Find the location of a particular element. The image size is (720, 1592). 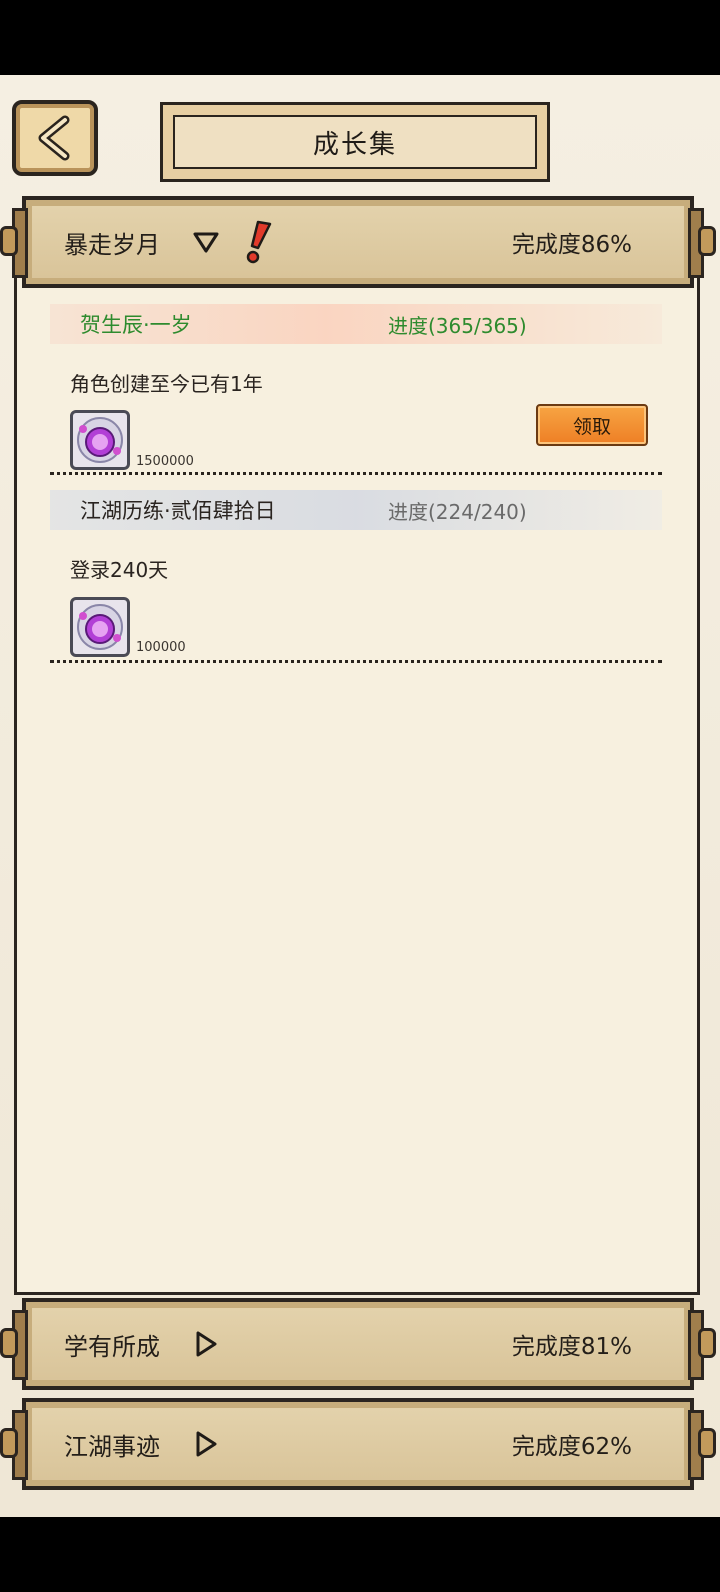

entry-progress: 进度(365/365) is located at coordinates (457, 325).